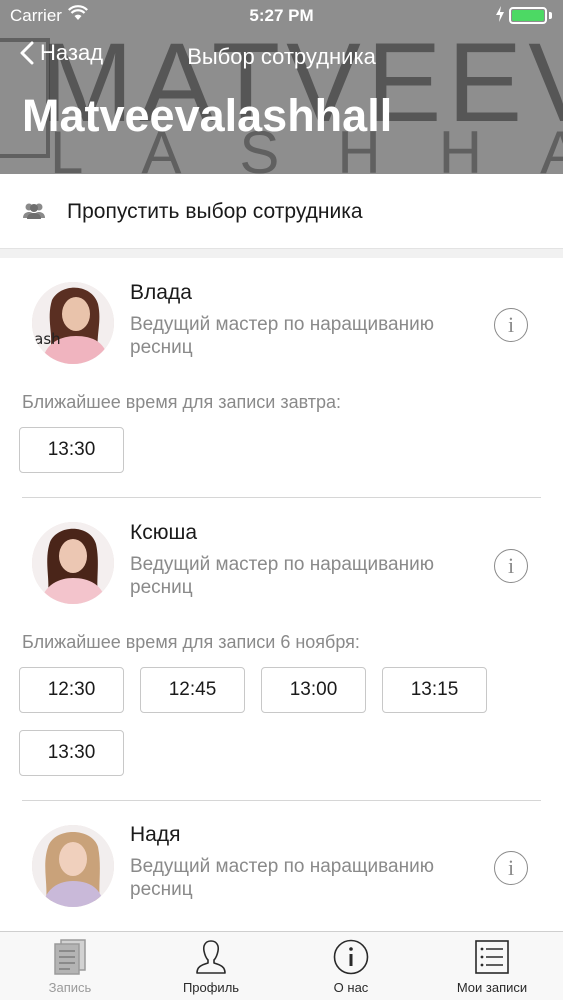 This screenshot has width=563, height=1000. Describe the element at coordinates (550, 15) in the screenshot. I see `battery-tip` at that location.